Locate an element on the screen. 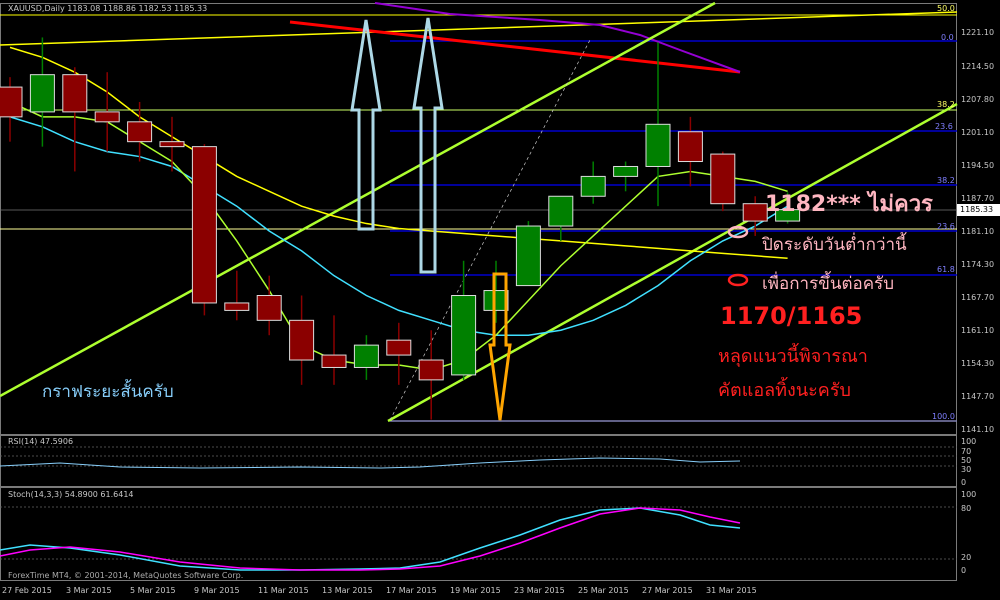  price-tick: 1167.70 is located at coordinates (978, 297).